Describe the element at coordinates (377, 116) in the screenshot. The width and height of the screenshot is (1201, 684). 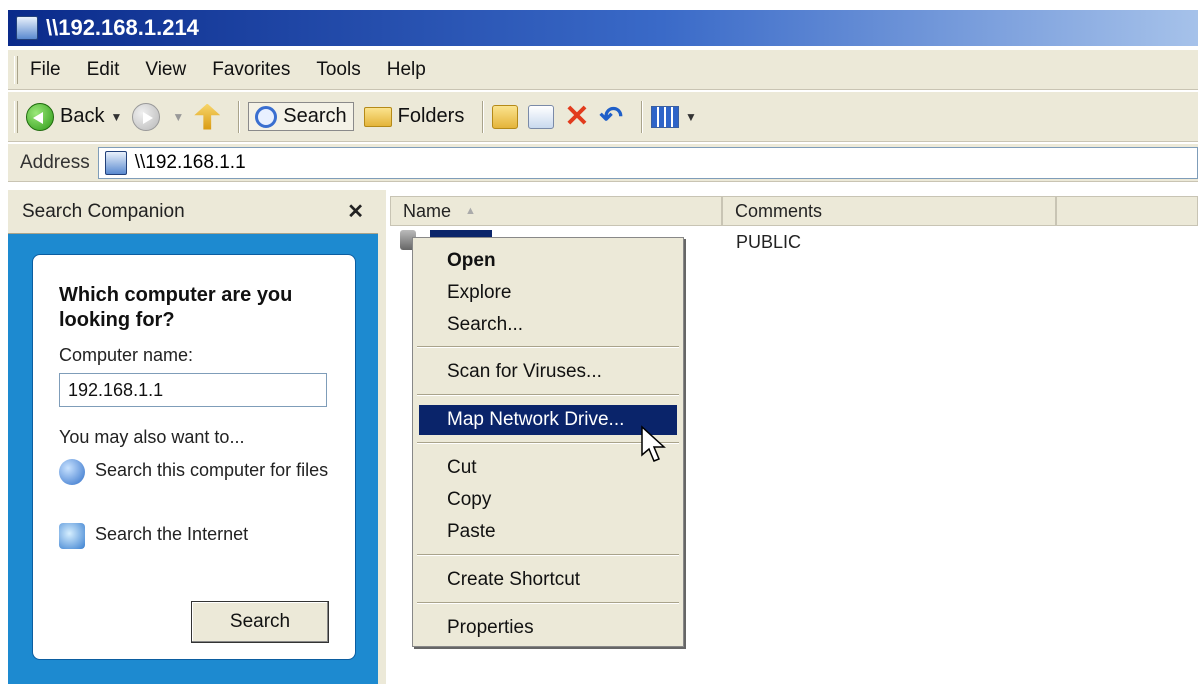
I see `folder-icon` at that location.